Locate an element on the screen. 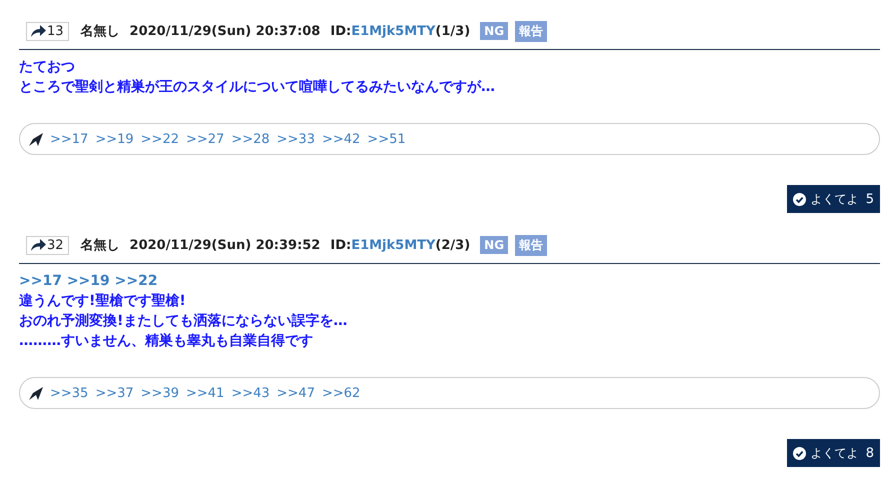 The height and width of the screenshot is (498, 890). anchor-links: >>17 >>19 >>22 is located at coordinates (449, 281).